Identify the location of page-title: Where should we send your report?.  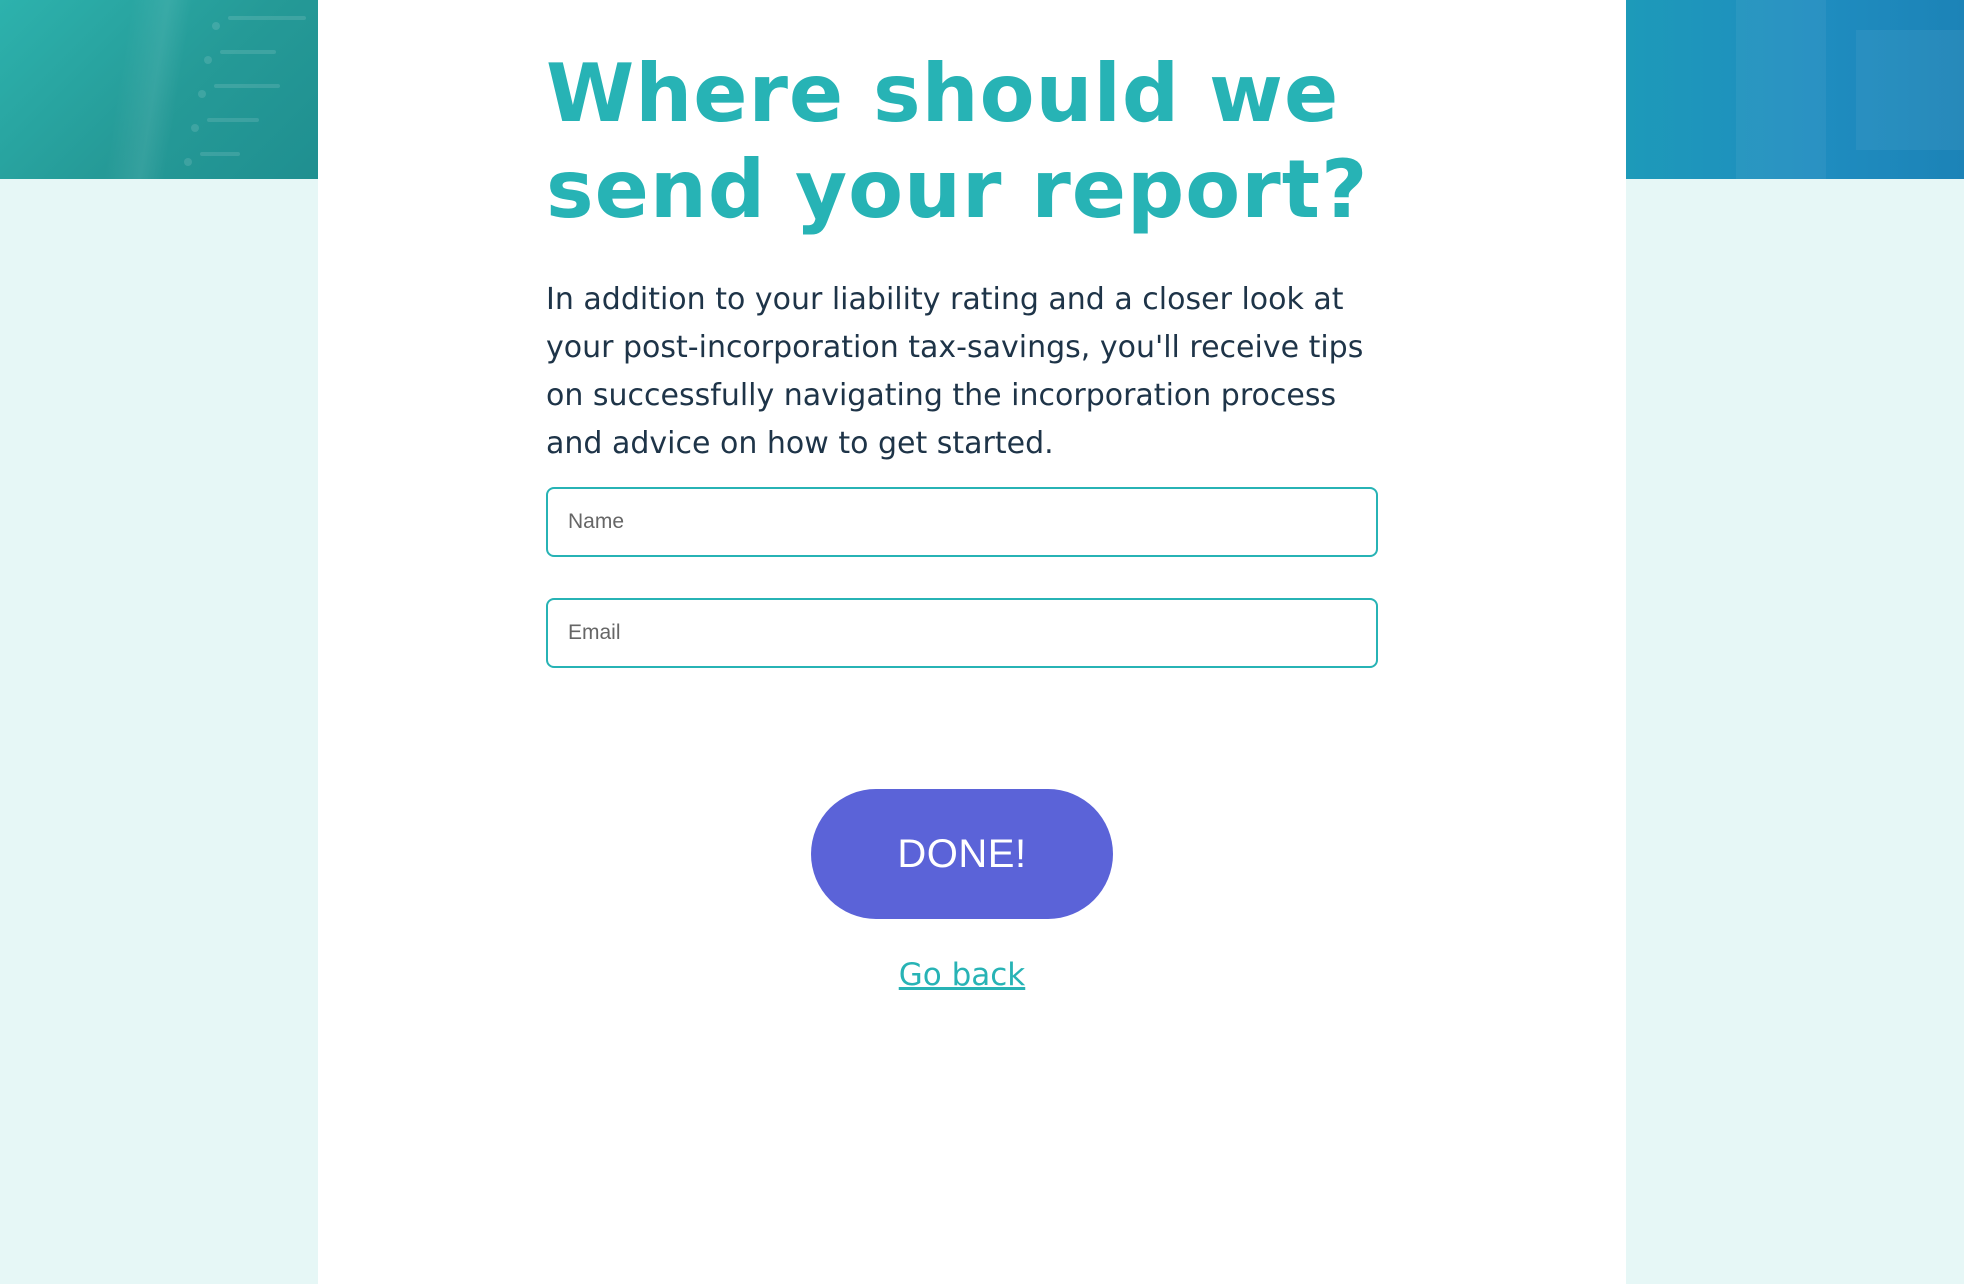
(957, 141).